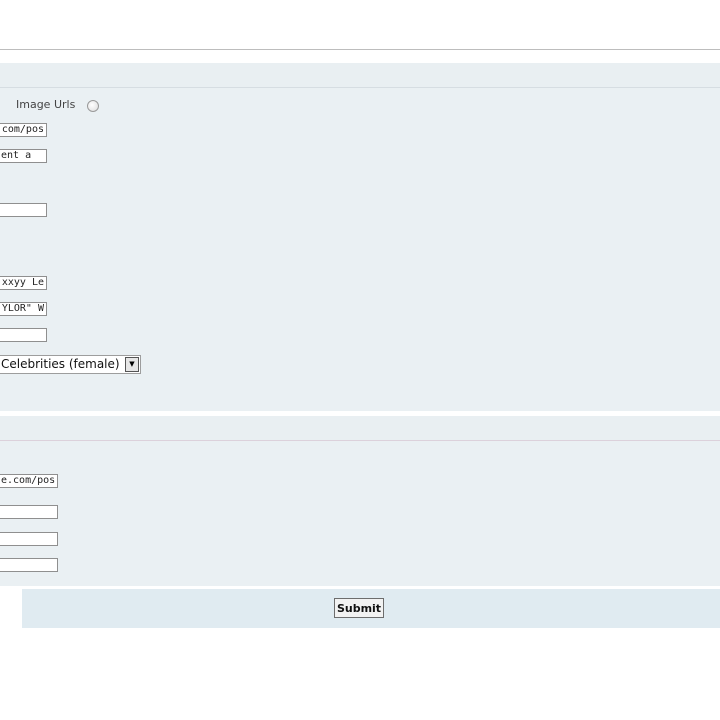  What do you see at coordinates (132, 364) in the screenshot?
I see `chevron-down-icon: ▼` at bounding box center [132, 364].